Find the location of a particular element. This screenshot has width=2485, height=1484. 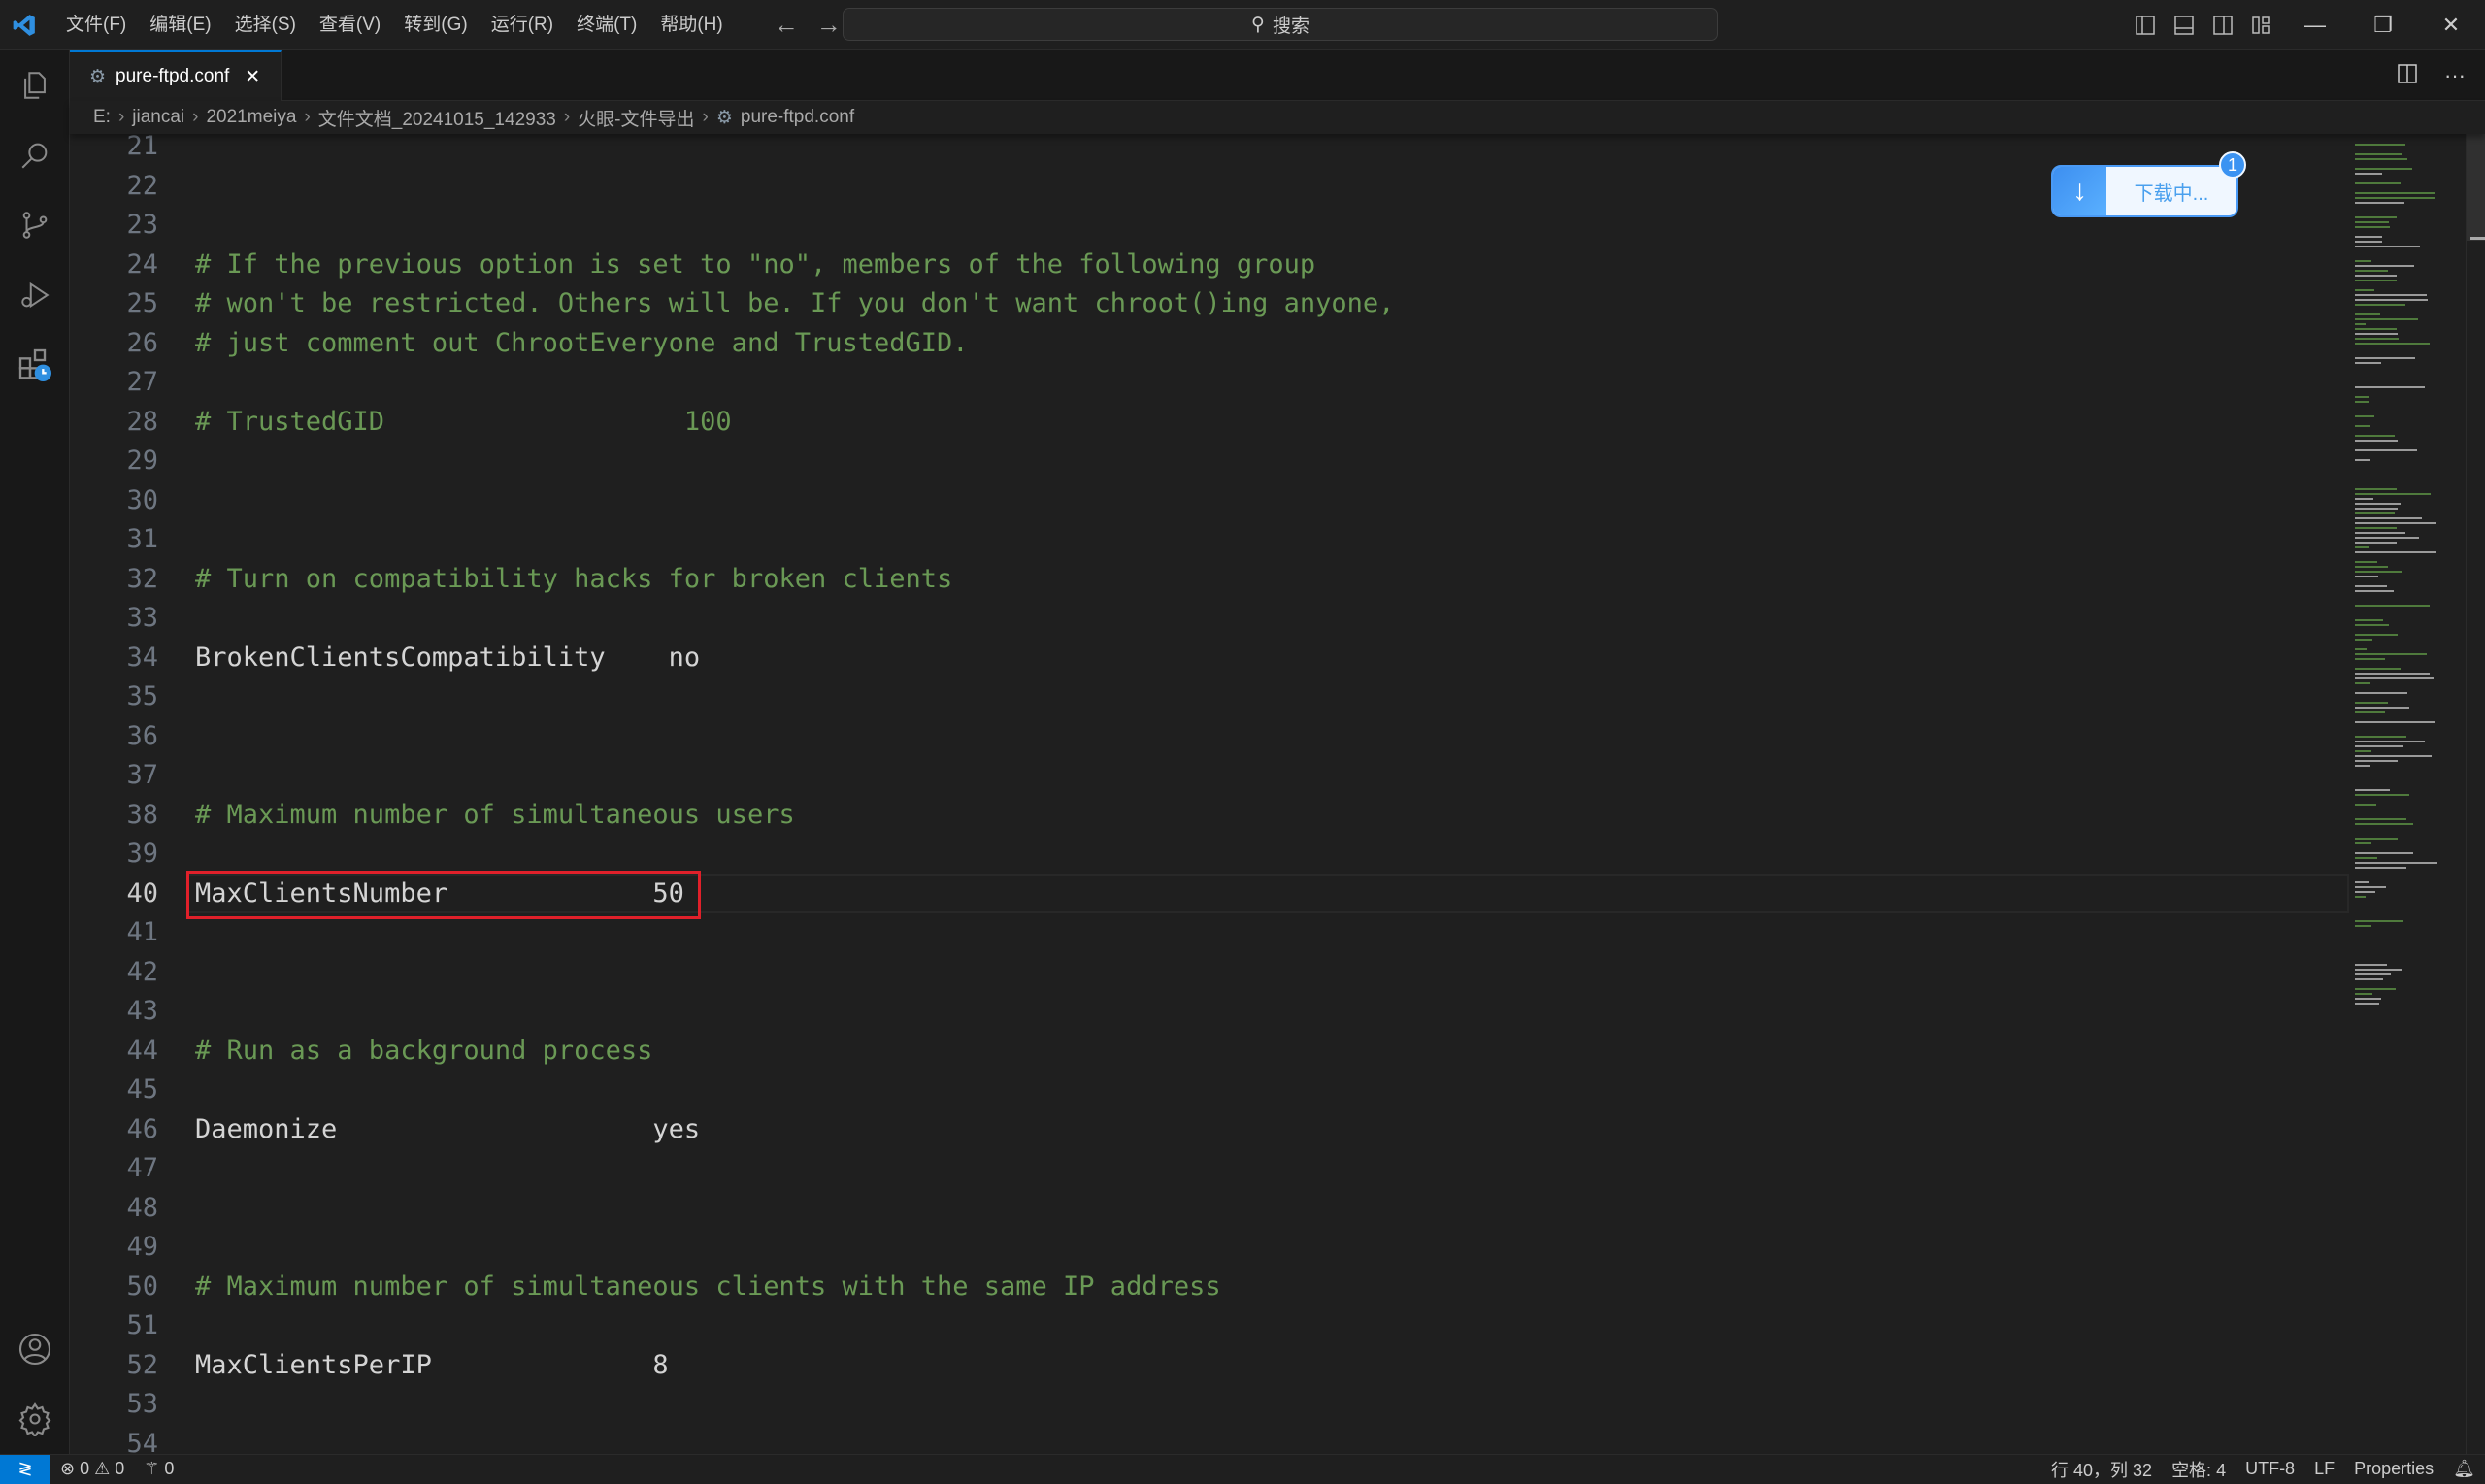

code-line: 53 is located at coordinates (1210, 1405).